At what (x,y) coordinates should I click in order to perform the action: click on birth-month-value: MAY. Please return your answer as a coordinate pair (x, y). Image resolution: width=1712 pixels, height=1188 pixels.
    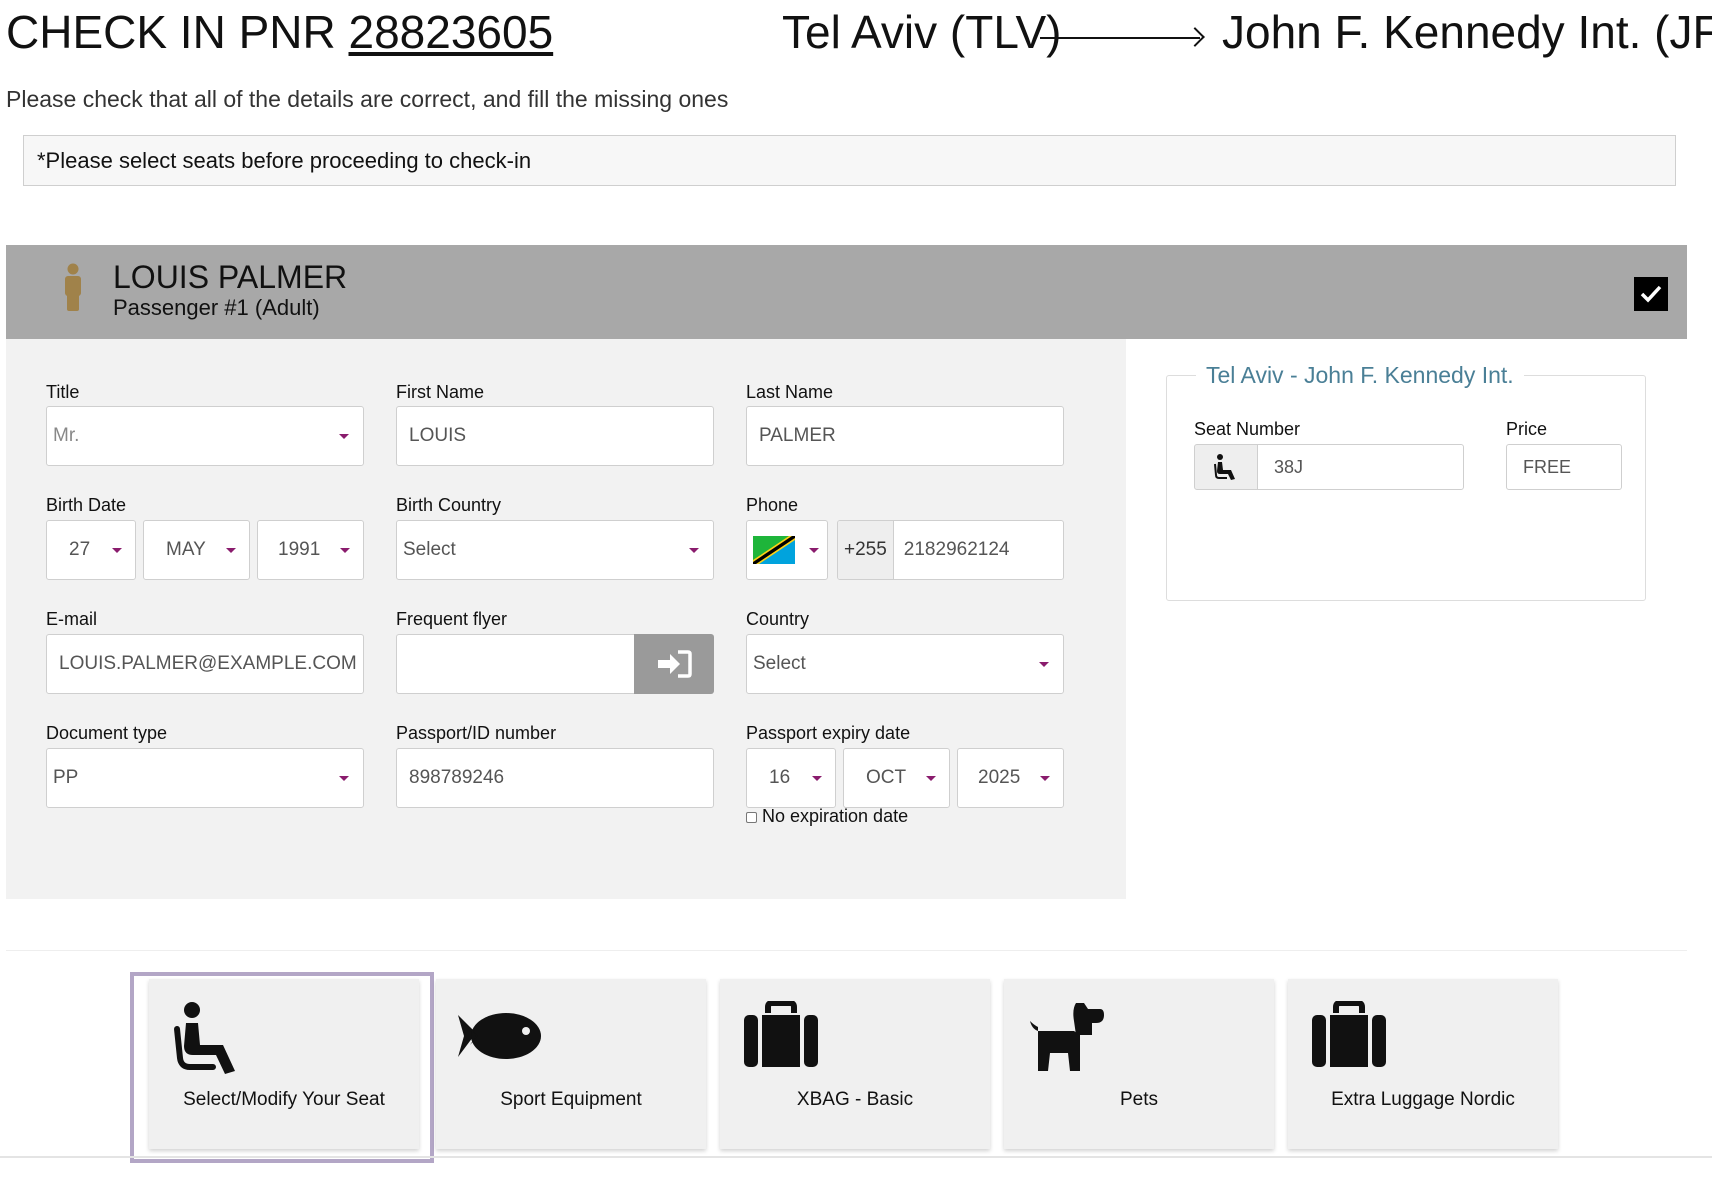
    Looking at the image, I should click on (186, 549).